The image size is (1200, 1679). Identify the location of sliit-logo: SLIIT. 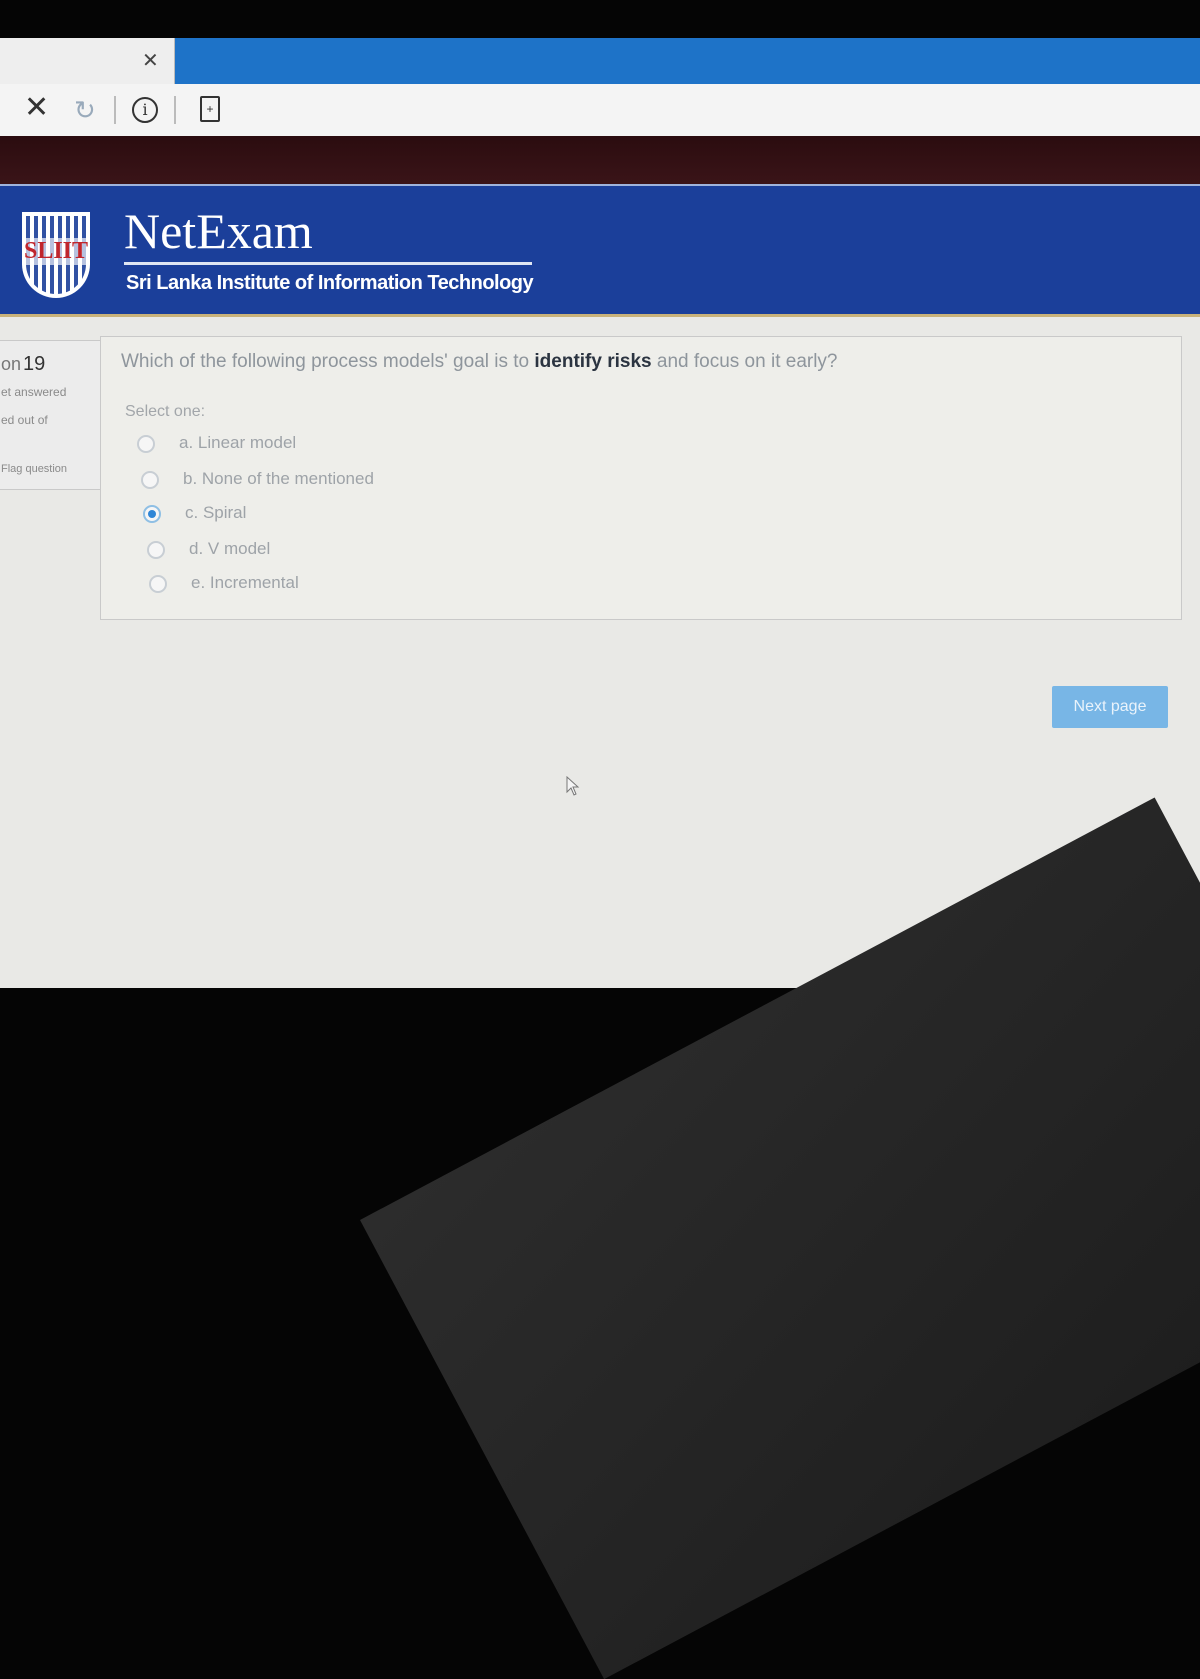
(56, 255).